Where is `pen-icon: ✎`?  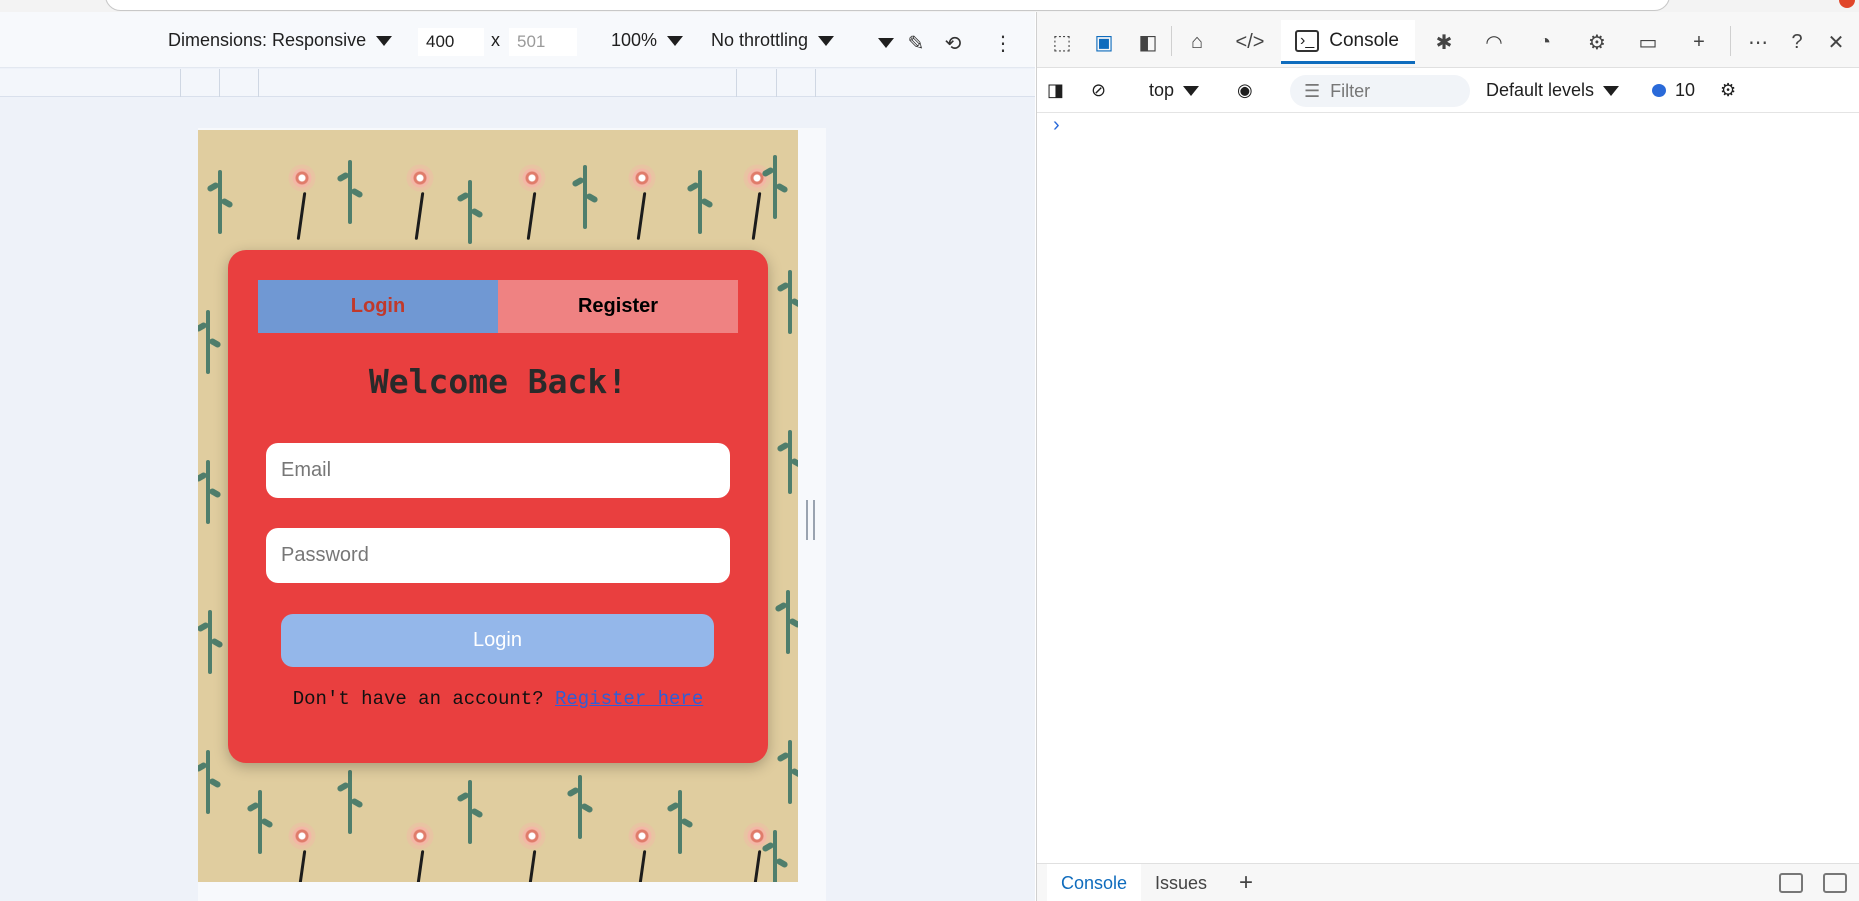 pen-icon: ✎ is located at coordinates (916, 43).